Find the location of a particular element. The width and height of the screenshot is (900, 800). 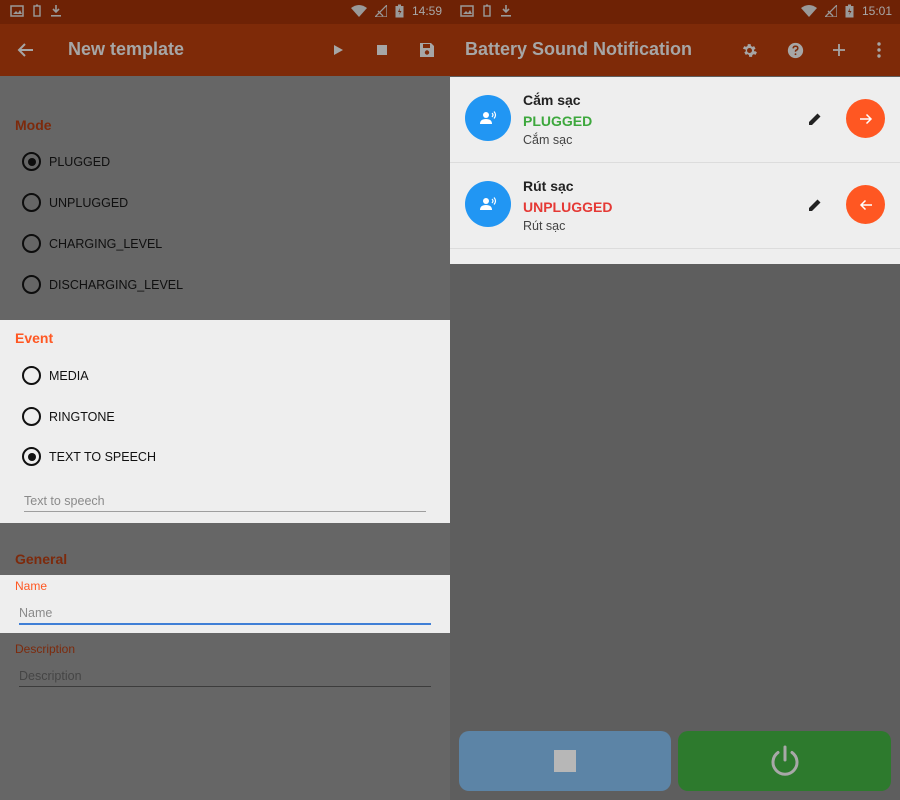

tts-input: Text to speech is located at coordinates (64, 501).